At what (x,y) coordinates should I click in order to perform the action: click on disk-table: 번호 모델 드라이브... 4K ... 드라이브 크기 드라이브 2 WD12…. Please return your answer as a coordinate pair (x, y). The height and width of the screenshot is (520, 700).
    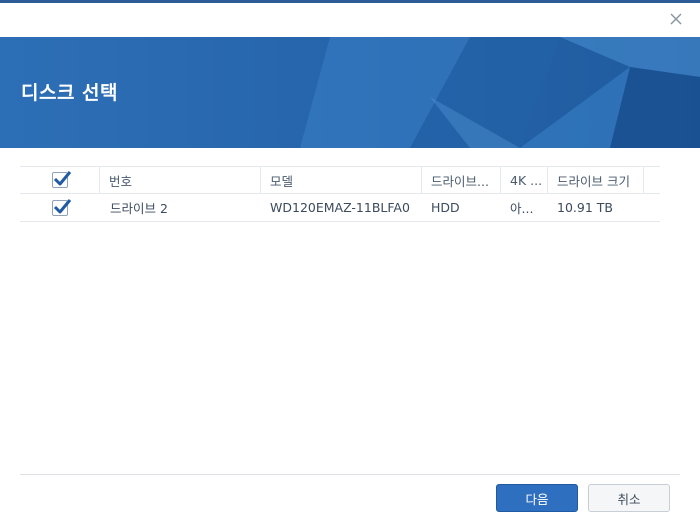
    Looking at the image, I should click on (340, 194).